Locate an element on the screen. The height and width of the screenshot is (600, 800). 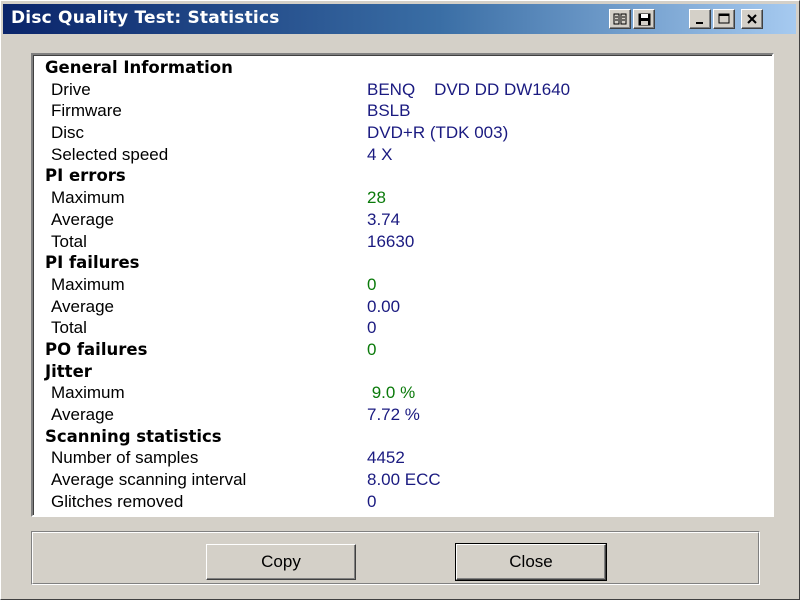
stat-row-number-of-samples: Number of samples 4452 is located at coordinates (405, 458).